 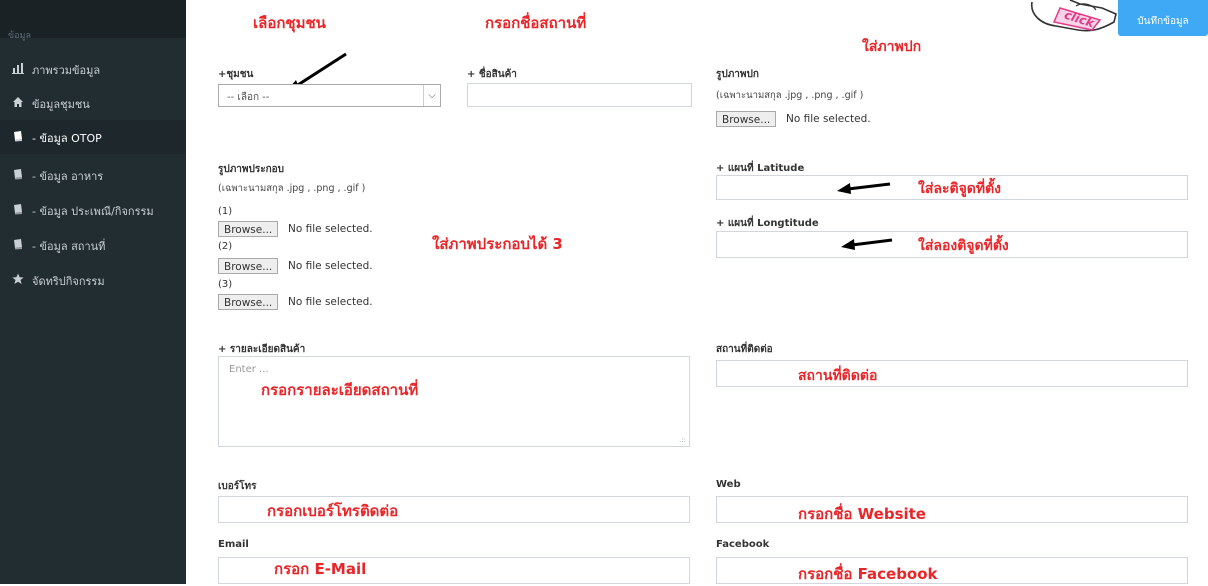 What do you see at coordinates (743, 544) in the screenshot?
I see `facebook-label: Facebook` at bounding box center [743, 544].